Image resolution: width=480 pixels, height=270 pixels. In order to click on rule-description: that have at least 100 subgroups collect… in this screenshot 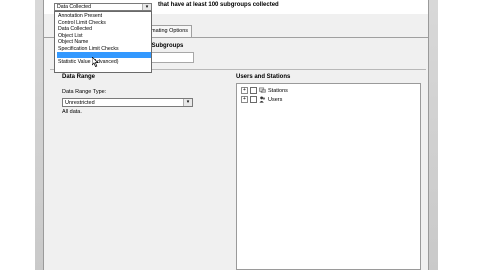, I will do `click(218, 5)`.